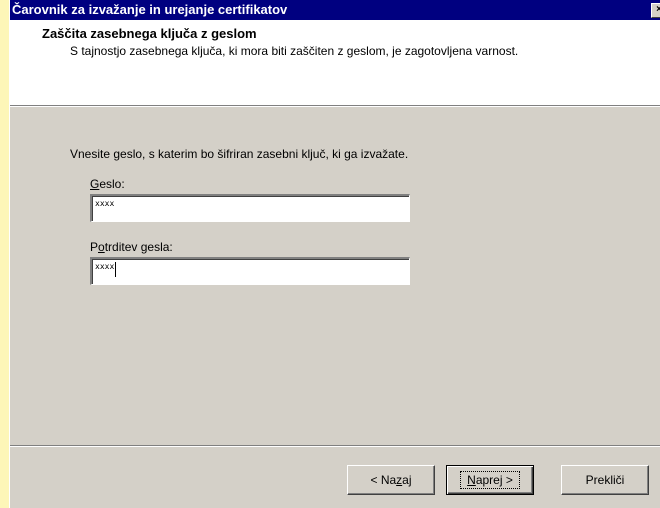 Image resolution: width=660 pixels, height=508 pixels. What do you see at coordinates (250, 271) in the screenshot?
I see `confirm-password-field: xxxx` at bounding box center [250, 271].